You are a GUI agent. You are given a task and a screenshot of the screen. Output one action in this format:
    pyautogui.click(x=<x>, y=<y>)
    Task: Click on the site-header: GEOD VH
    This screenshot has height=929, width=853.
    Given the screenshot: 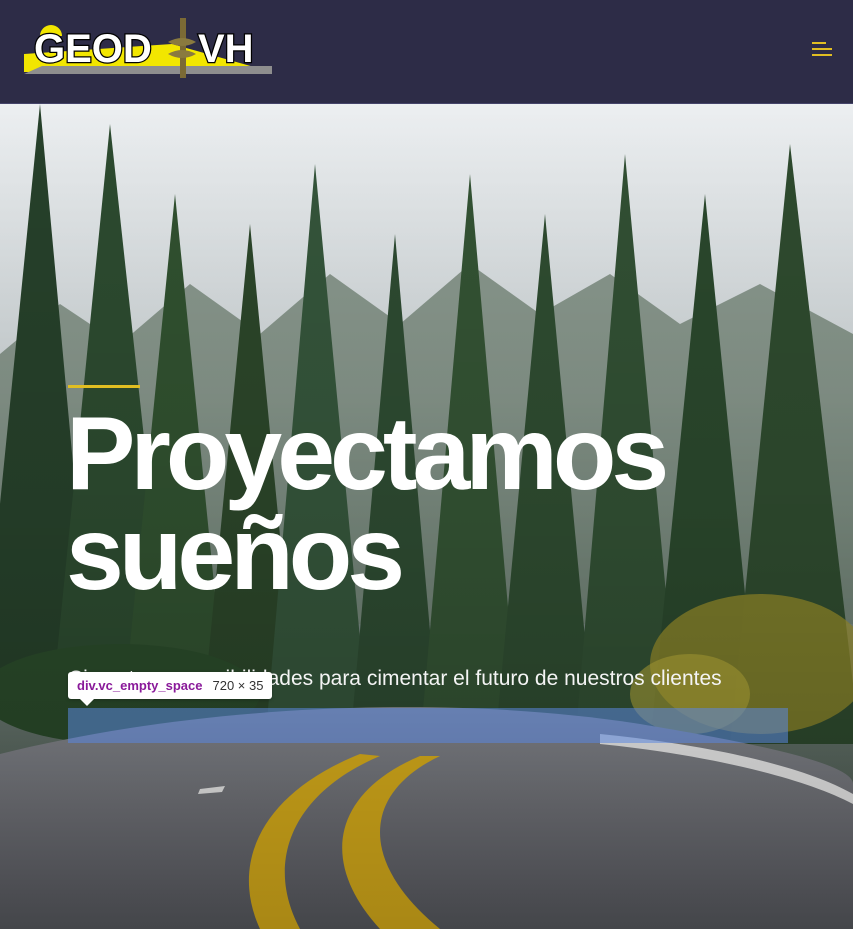 What is the action you would take?
    pyautogui.click(x=426, y=52)
    